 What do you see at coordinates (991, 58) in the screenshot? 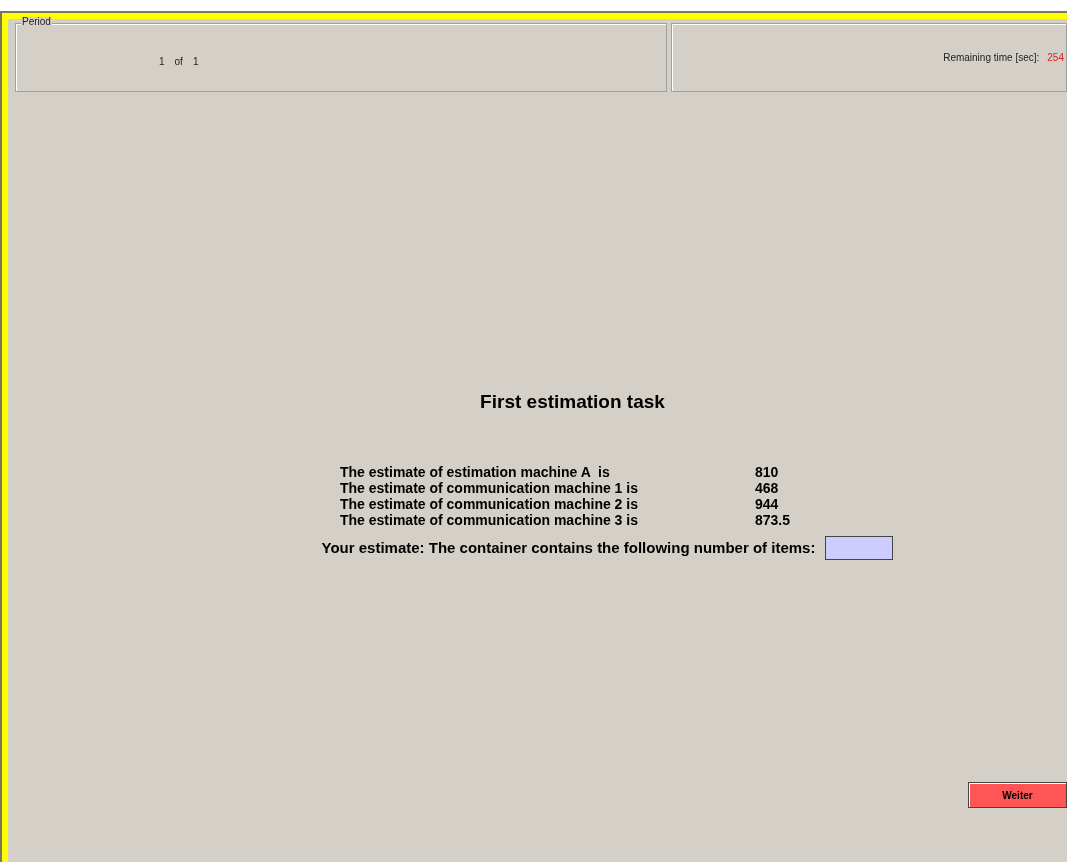
I see `timer-label: Remaining time [sec]:` at bounding box center [991, 58].